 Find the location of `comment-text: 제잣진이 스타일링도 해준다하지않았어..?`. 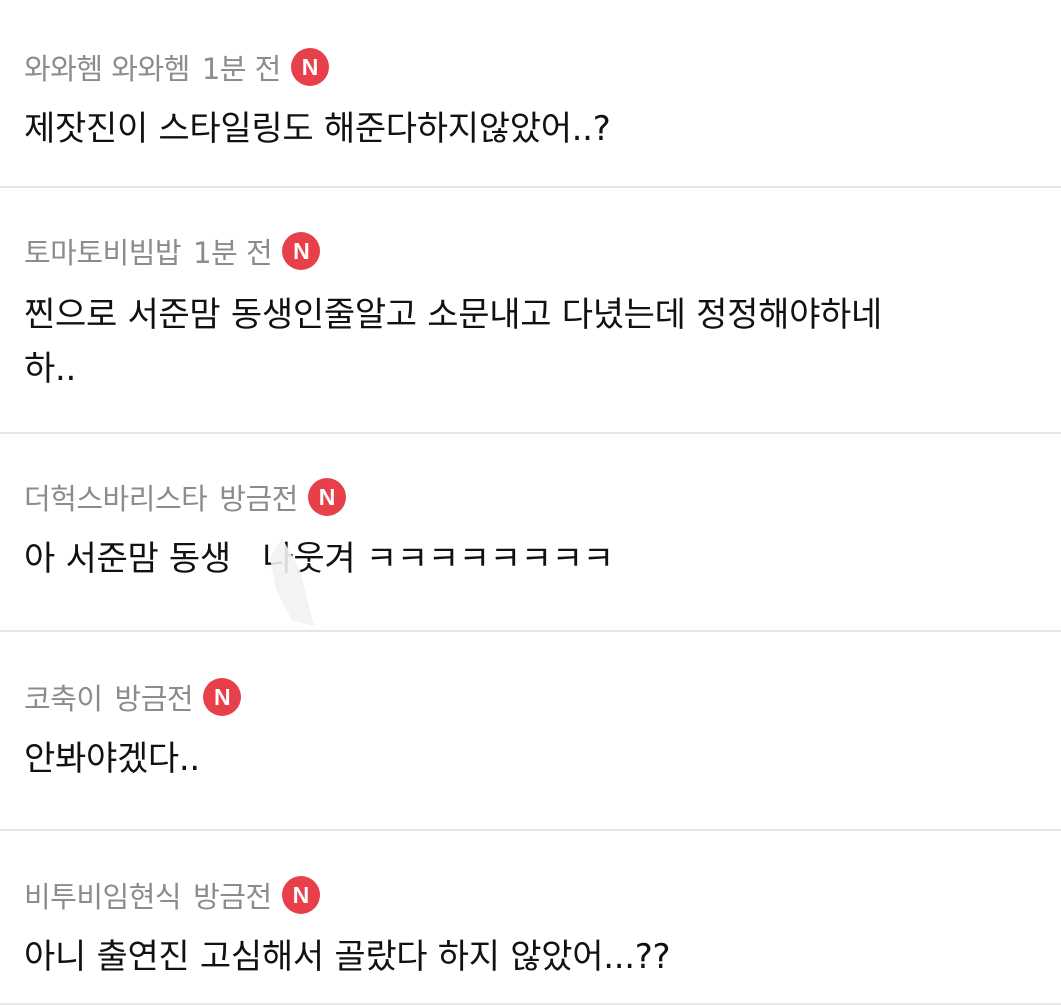

comment-text: 제잣진이 스타일링도 해준다하지않았어..? is located at coordinates (317, 129).